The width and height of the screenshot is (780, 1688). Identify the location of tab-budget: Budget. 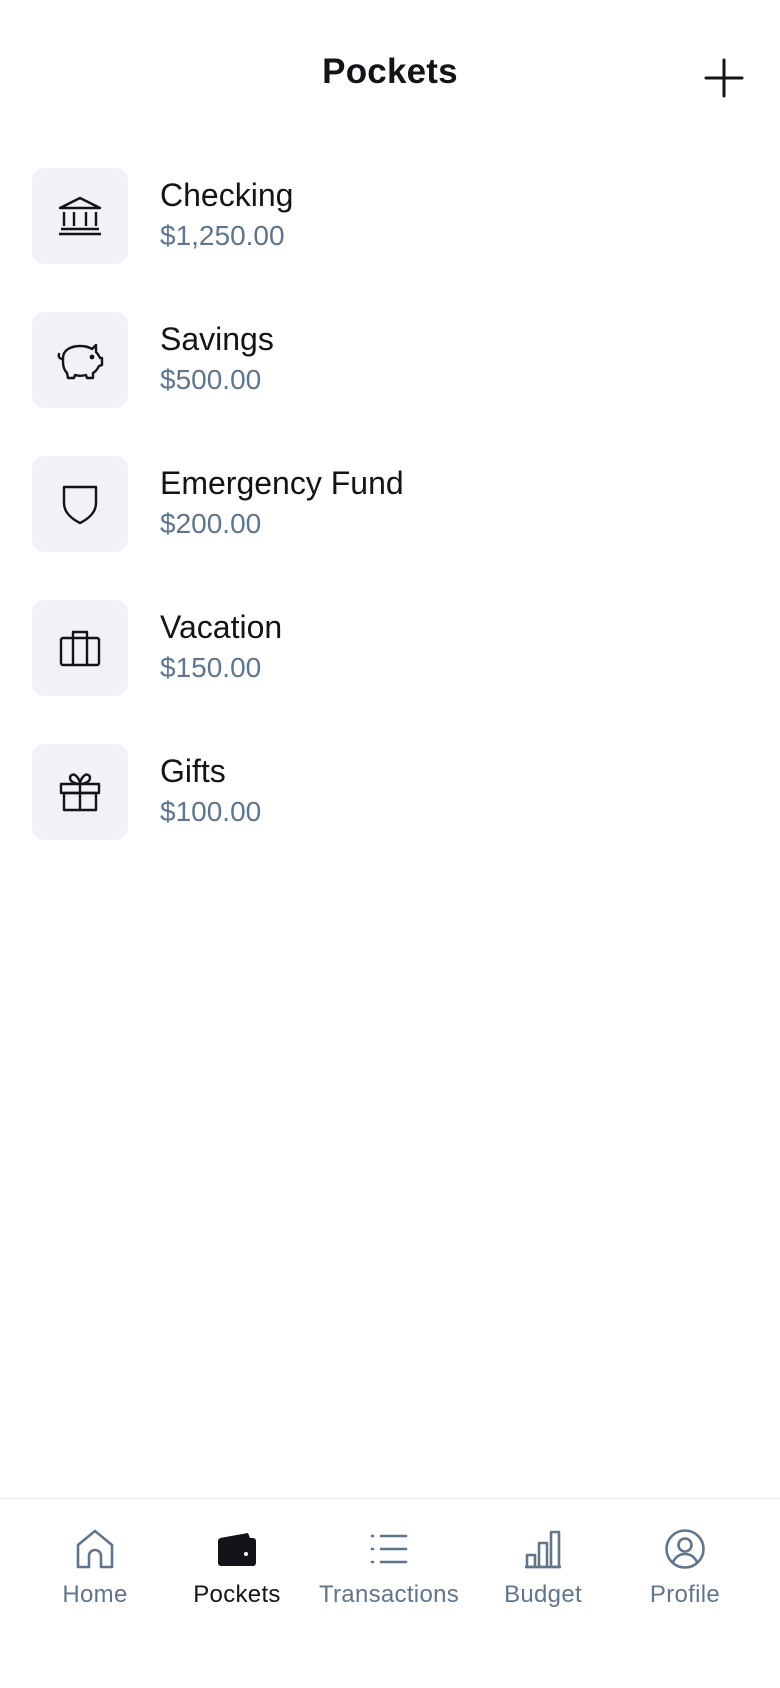
(543, 1569).